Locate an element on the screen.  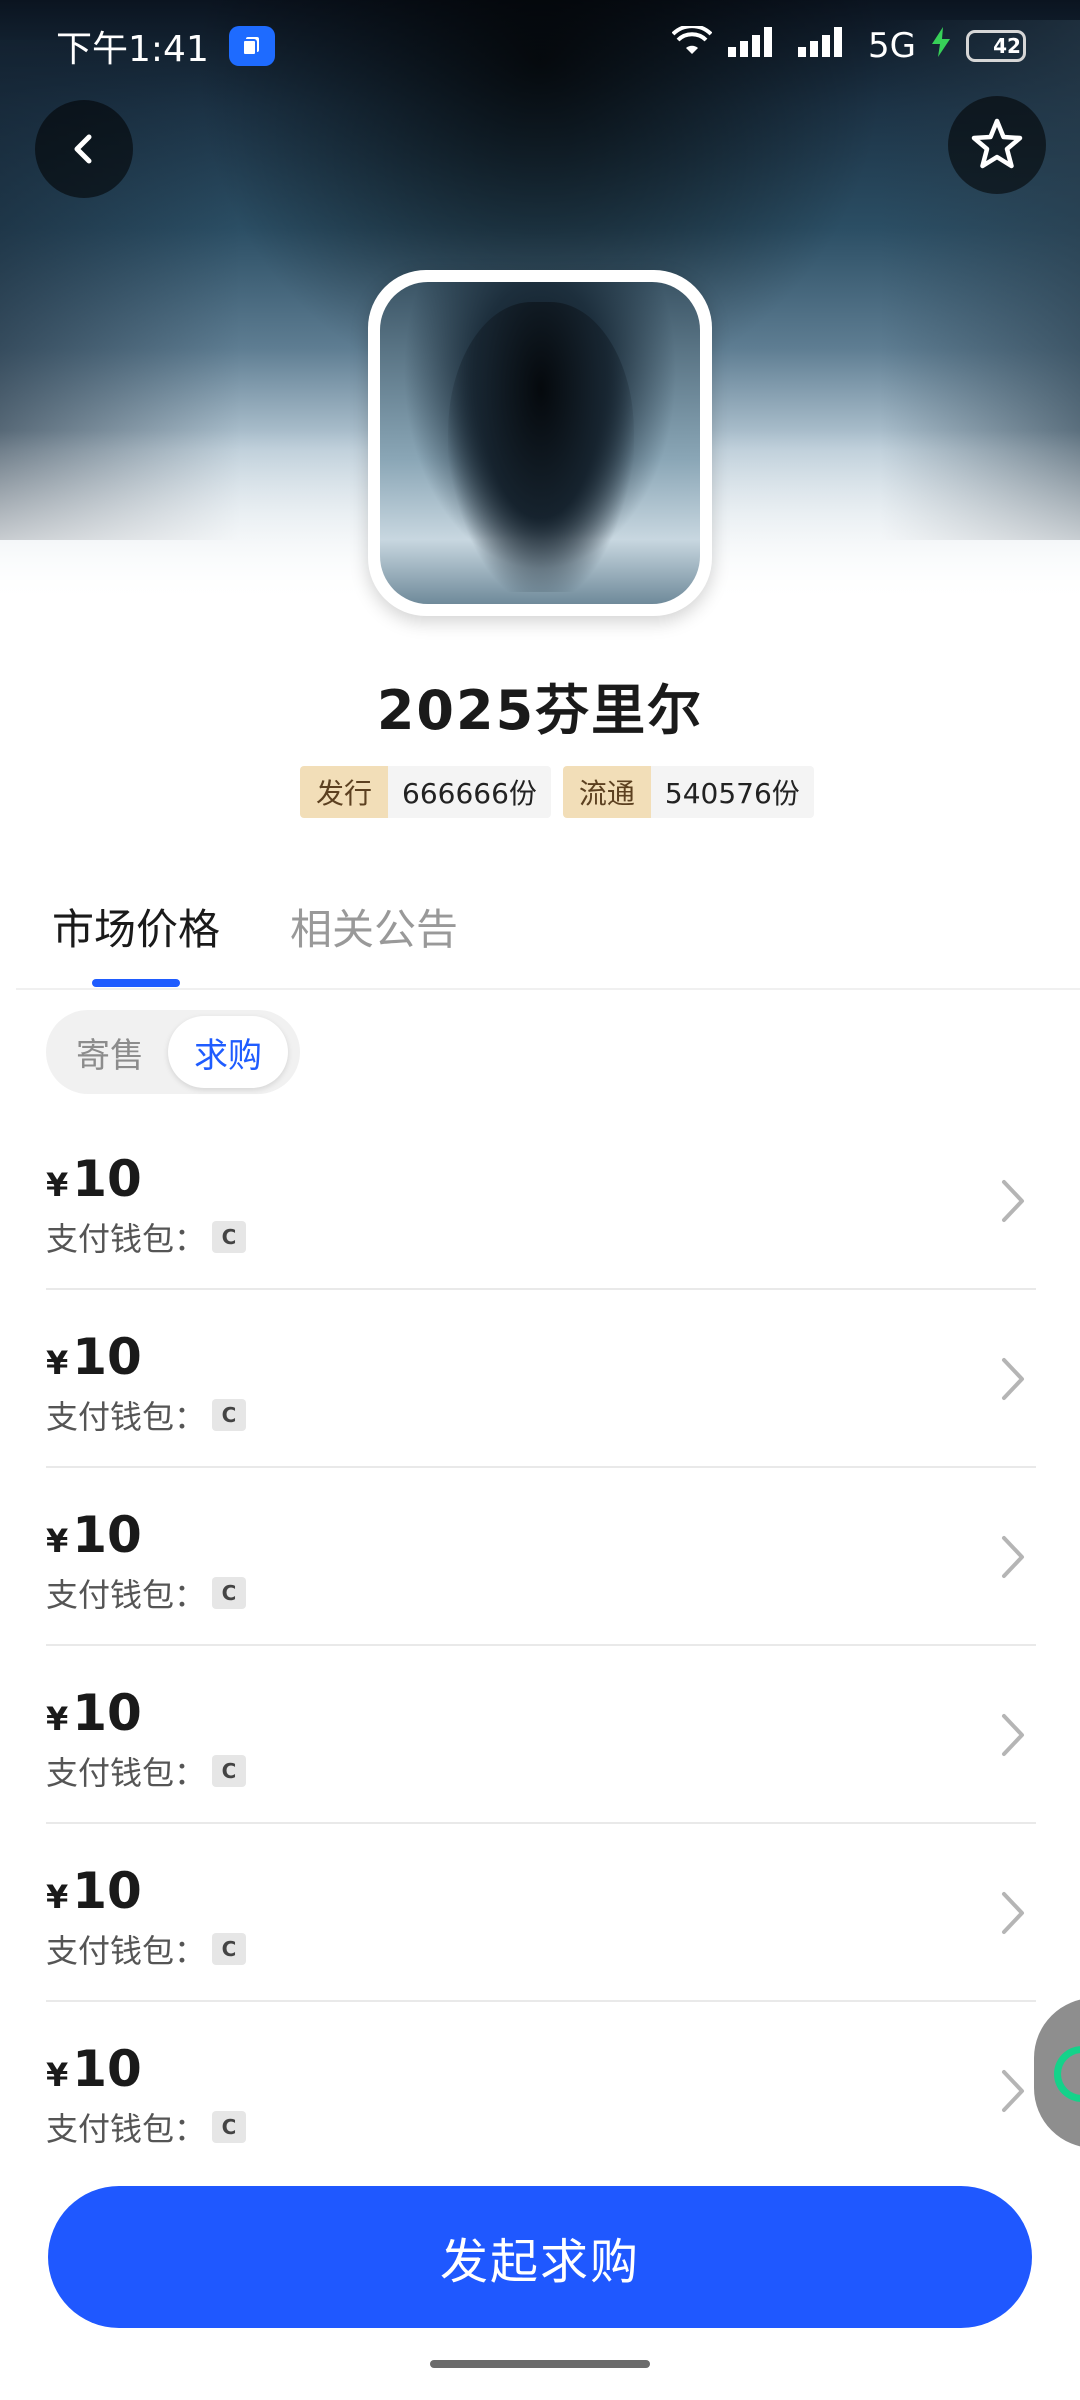
status-left: 下午1:41 is located at coordinates (165, 46).